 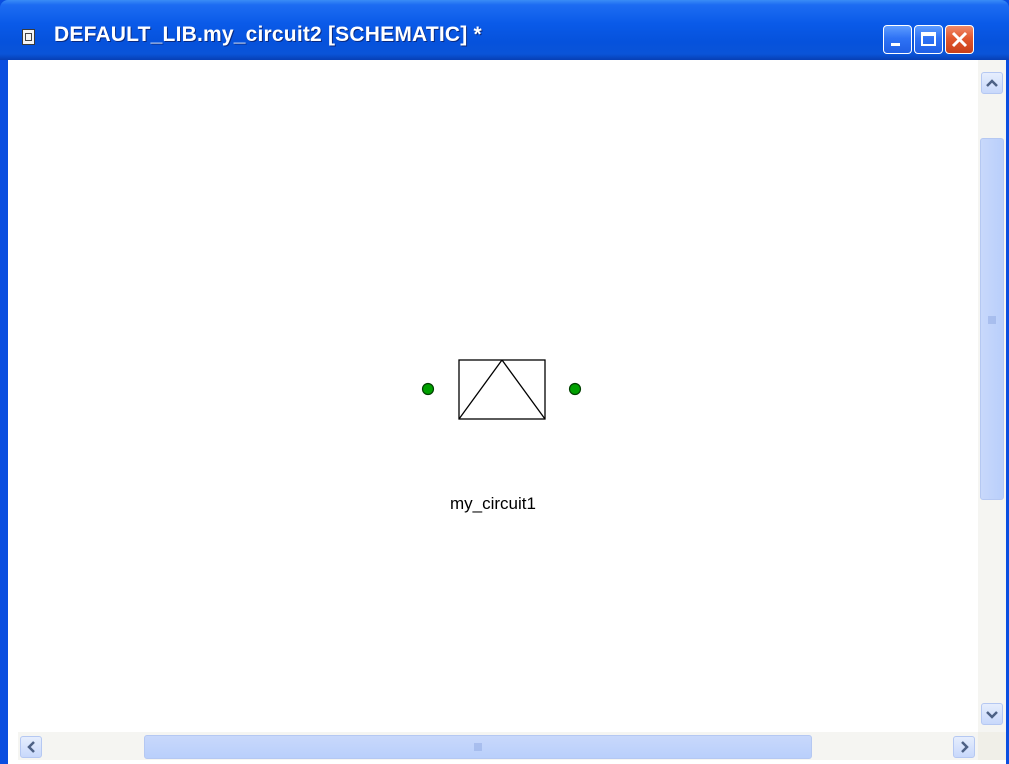 I want to click on window-title: DEFAULT_LIB.my_circuit2 [SCHEMATIC] *, so click(x=268, y=34).